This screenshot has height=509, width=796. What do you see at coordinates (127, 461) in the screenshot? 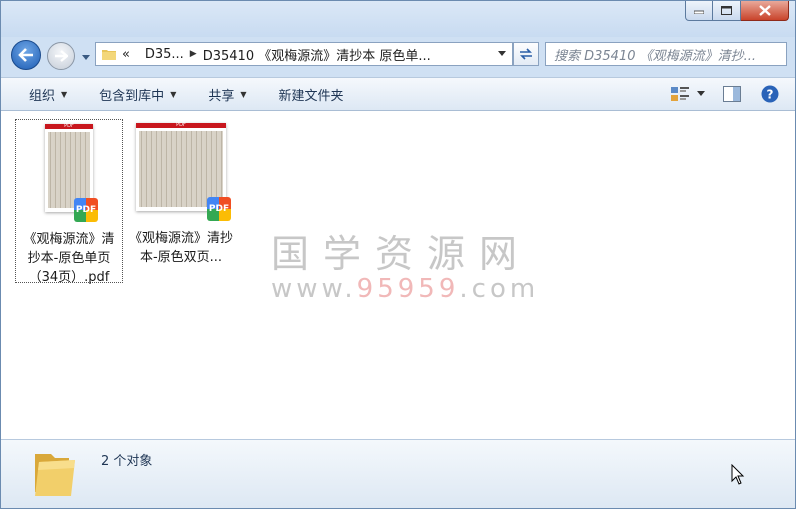
I see `item-count: 2 个对象` at bounding box center [127, 461].